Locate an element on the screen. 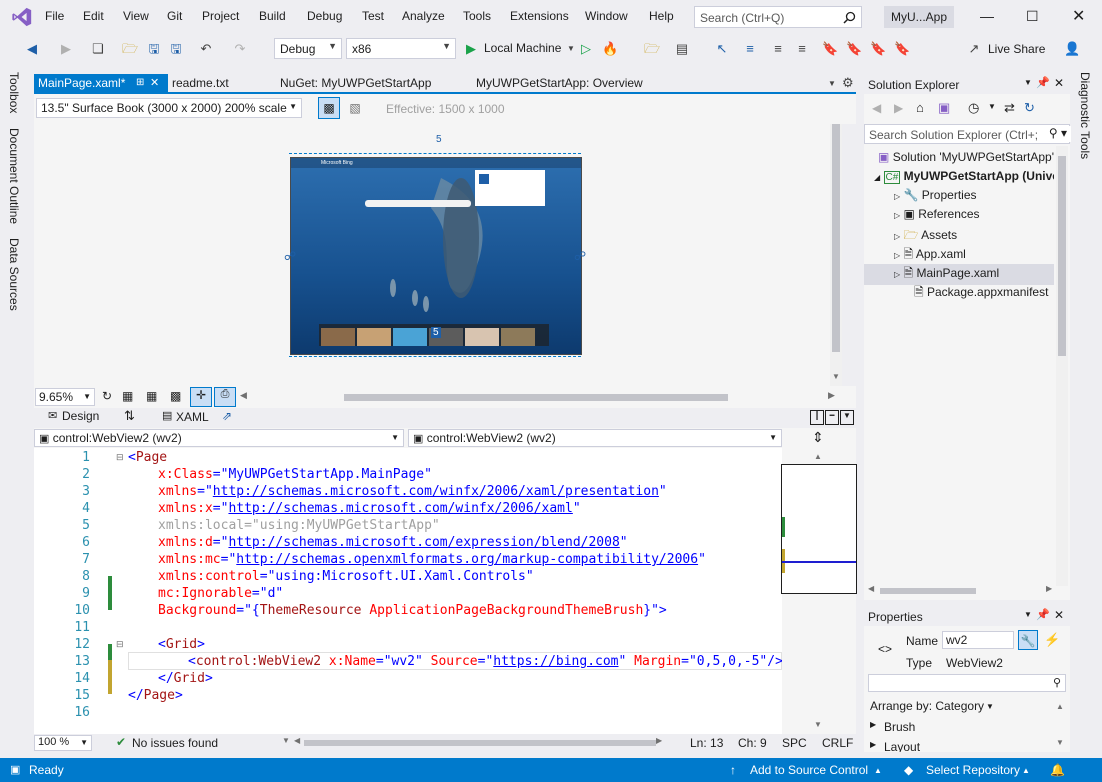 This screenshot has height=782, width=1102. run-target-button: Local Machine is located at coordinates (522, 48).